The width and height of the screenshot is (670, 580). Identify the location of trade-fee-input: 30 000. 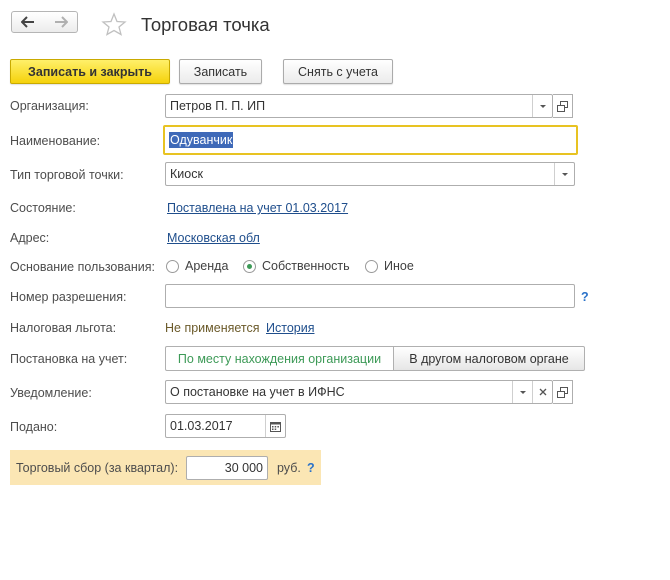
(227, 468).